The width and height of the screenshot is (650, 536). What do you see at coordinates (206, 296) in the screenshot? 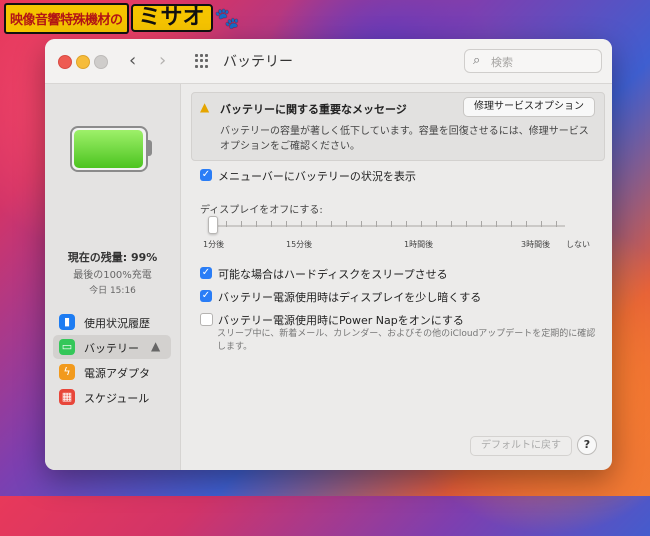
I see `dim-display-checkbox: ✓` at bounding box center [206, 296].